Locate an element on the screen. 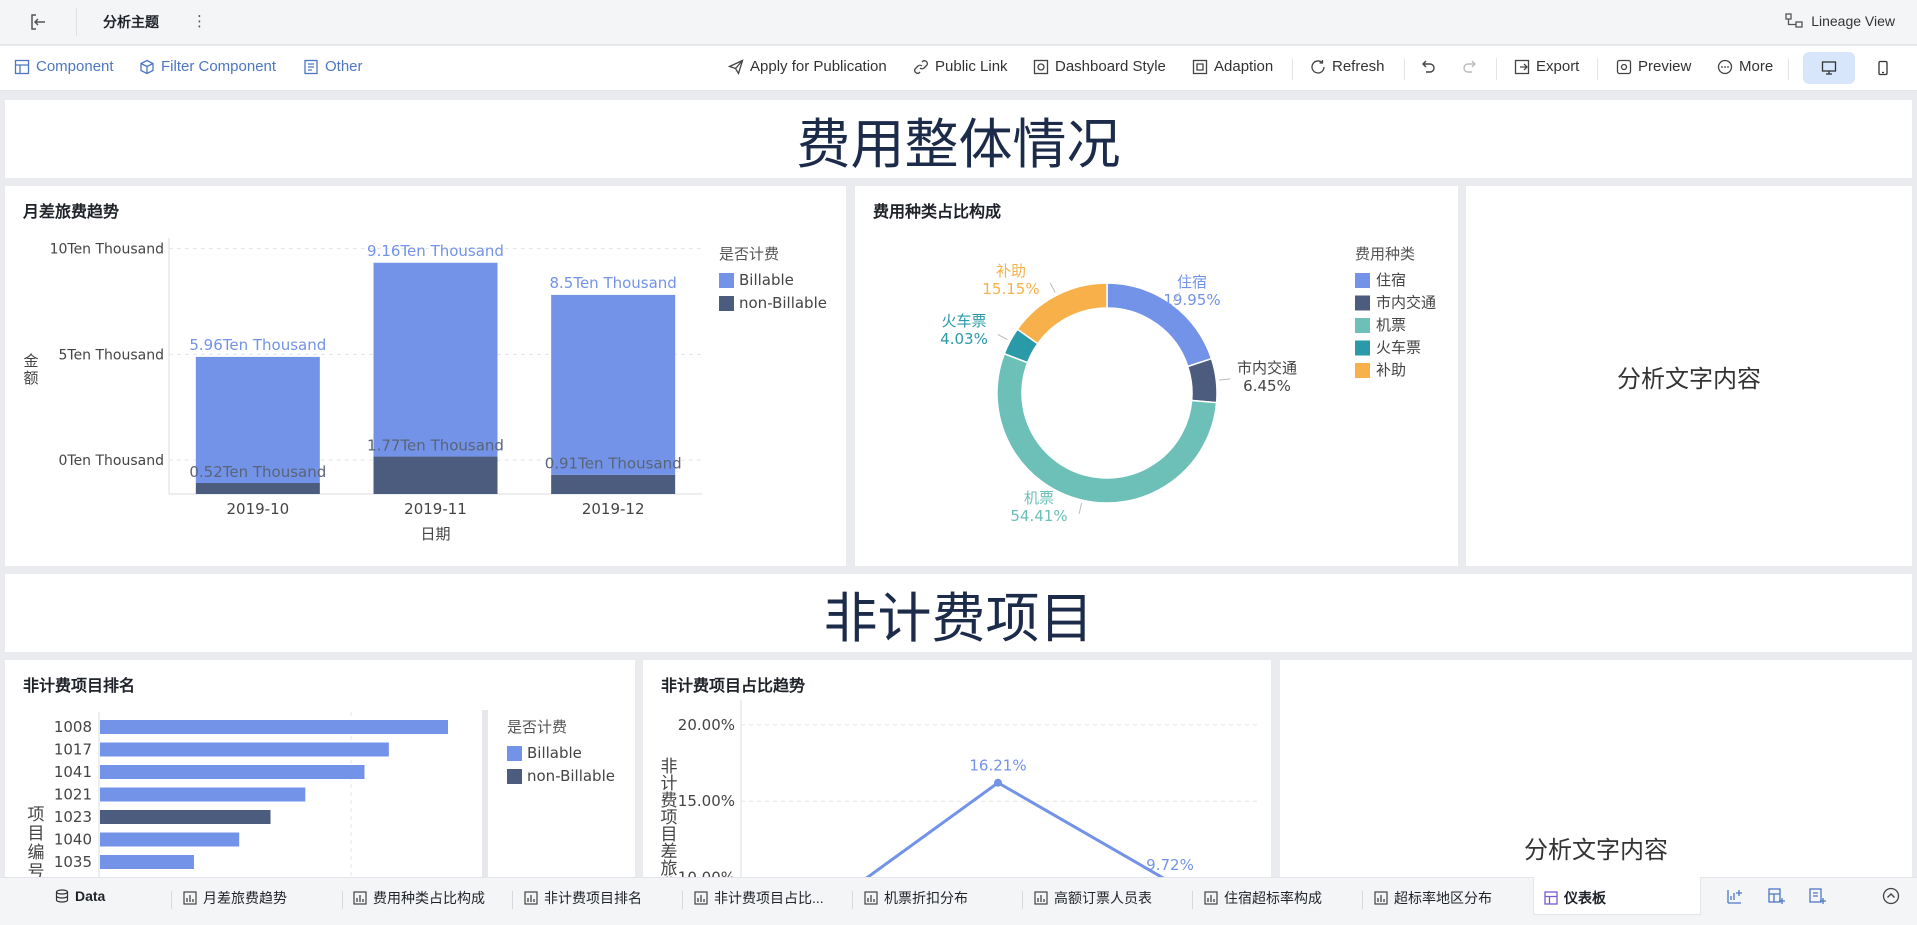  mobile-view-button is located at coordinates (1883, 68).